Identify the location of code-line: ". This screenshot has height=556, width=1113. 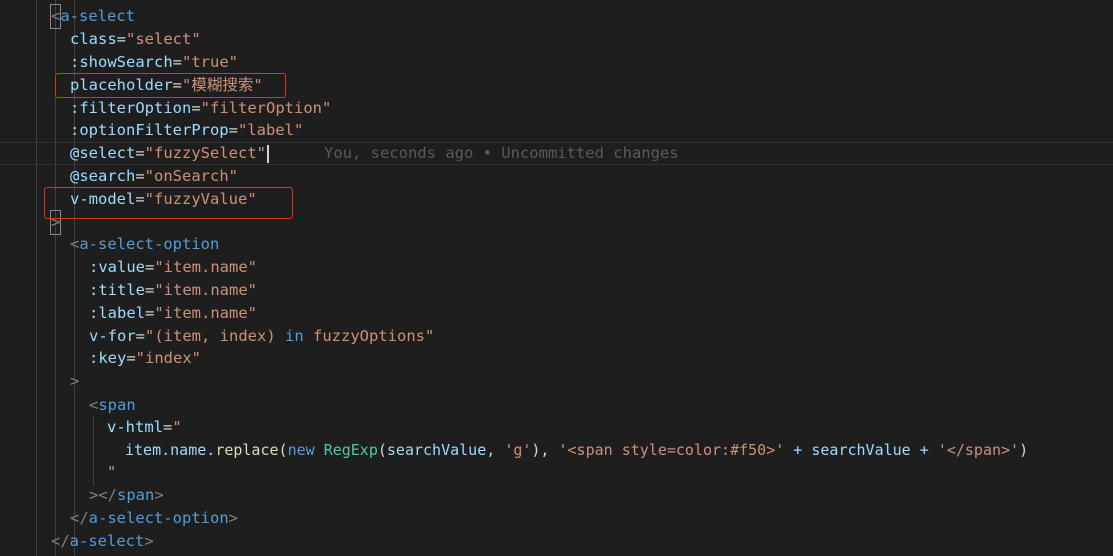
(556, 472).